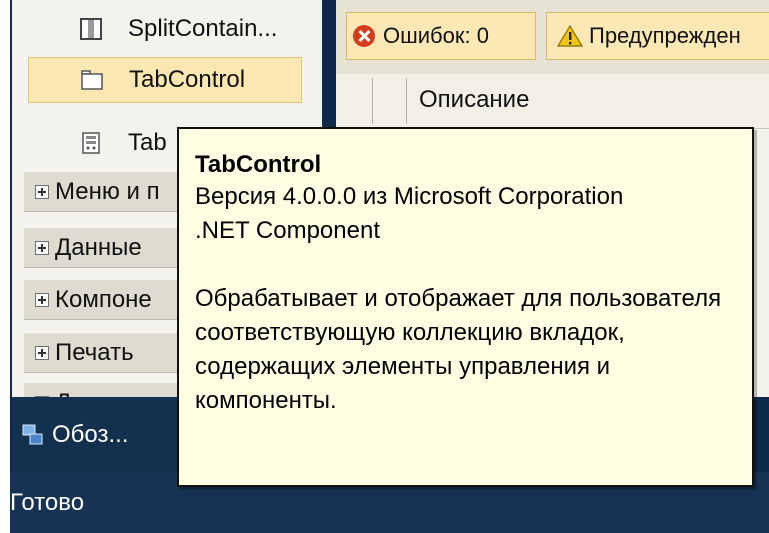  What do you see at coordinates (47, 502) in the screenshot?
I see `status-text: Готово` at bounding box center [47, 502].